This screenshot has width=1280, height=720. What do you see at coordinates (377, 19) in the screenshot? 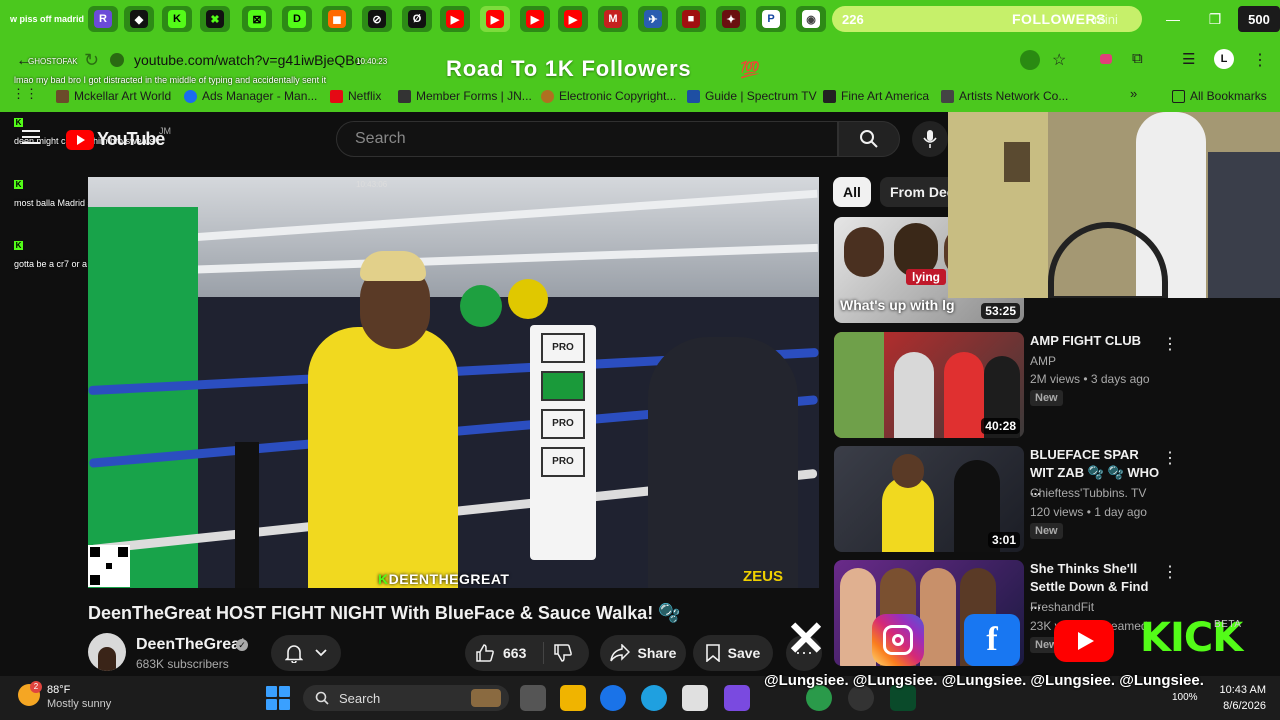
I see `tab-o: ⊘` at bounding box center [377, 19].